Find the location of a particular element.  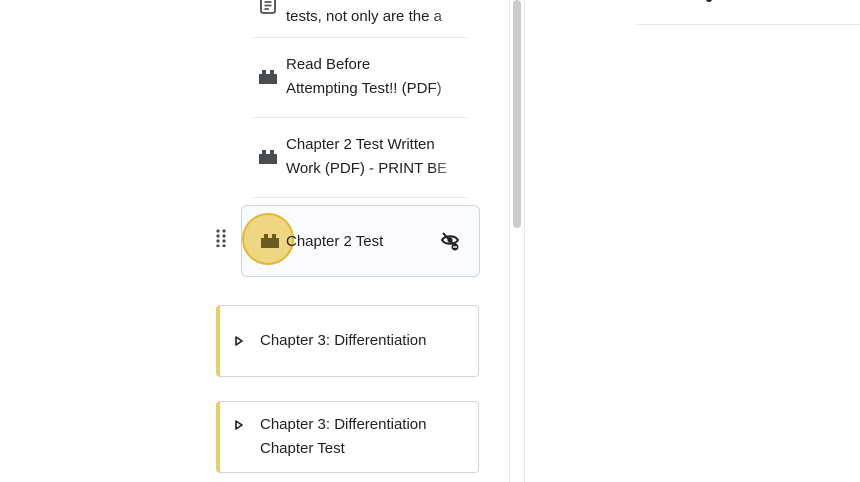

toc-module-title: Chapter 3: Differentiation is located at coordinates (343, 341).